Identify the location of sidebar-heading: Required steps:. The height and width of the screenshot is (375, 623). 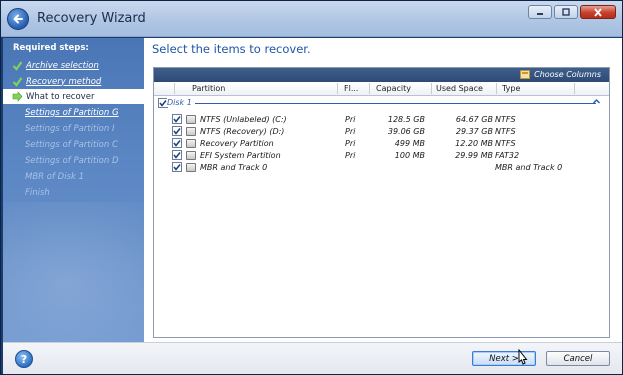
(51, 48).